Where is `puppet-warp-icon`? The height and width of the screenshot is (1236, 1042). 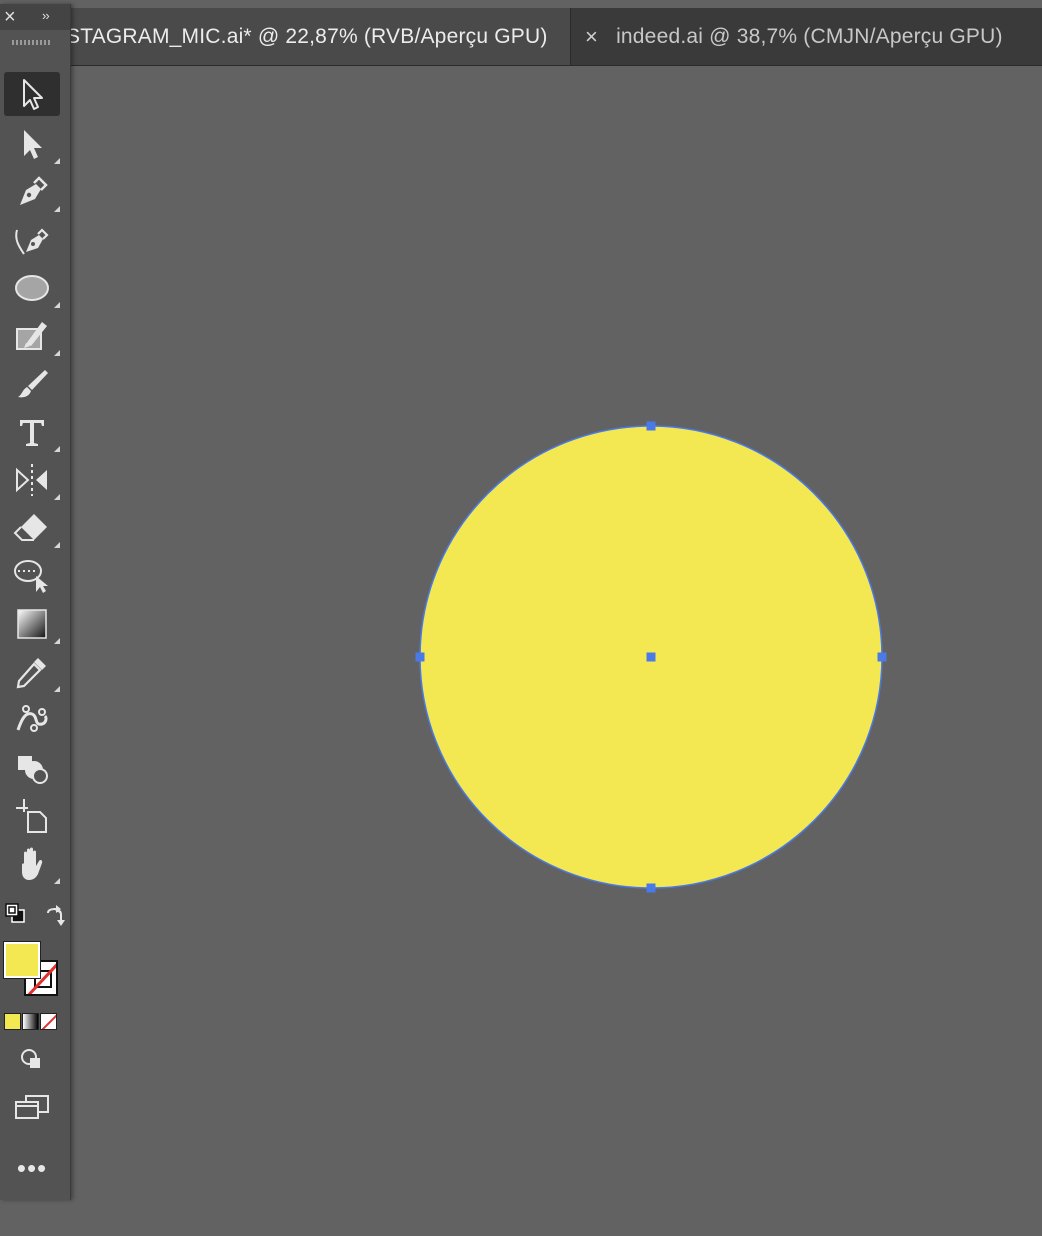
puppet-warp-icon is located at coordinates (32, 718).